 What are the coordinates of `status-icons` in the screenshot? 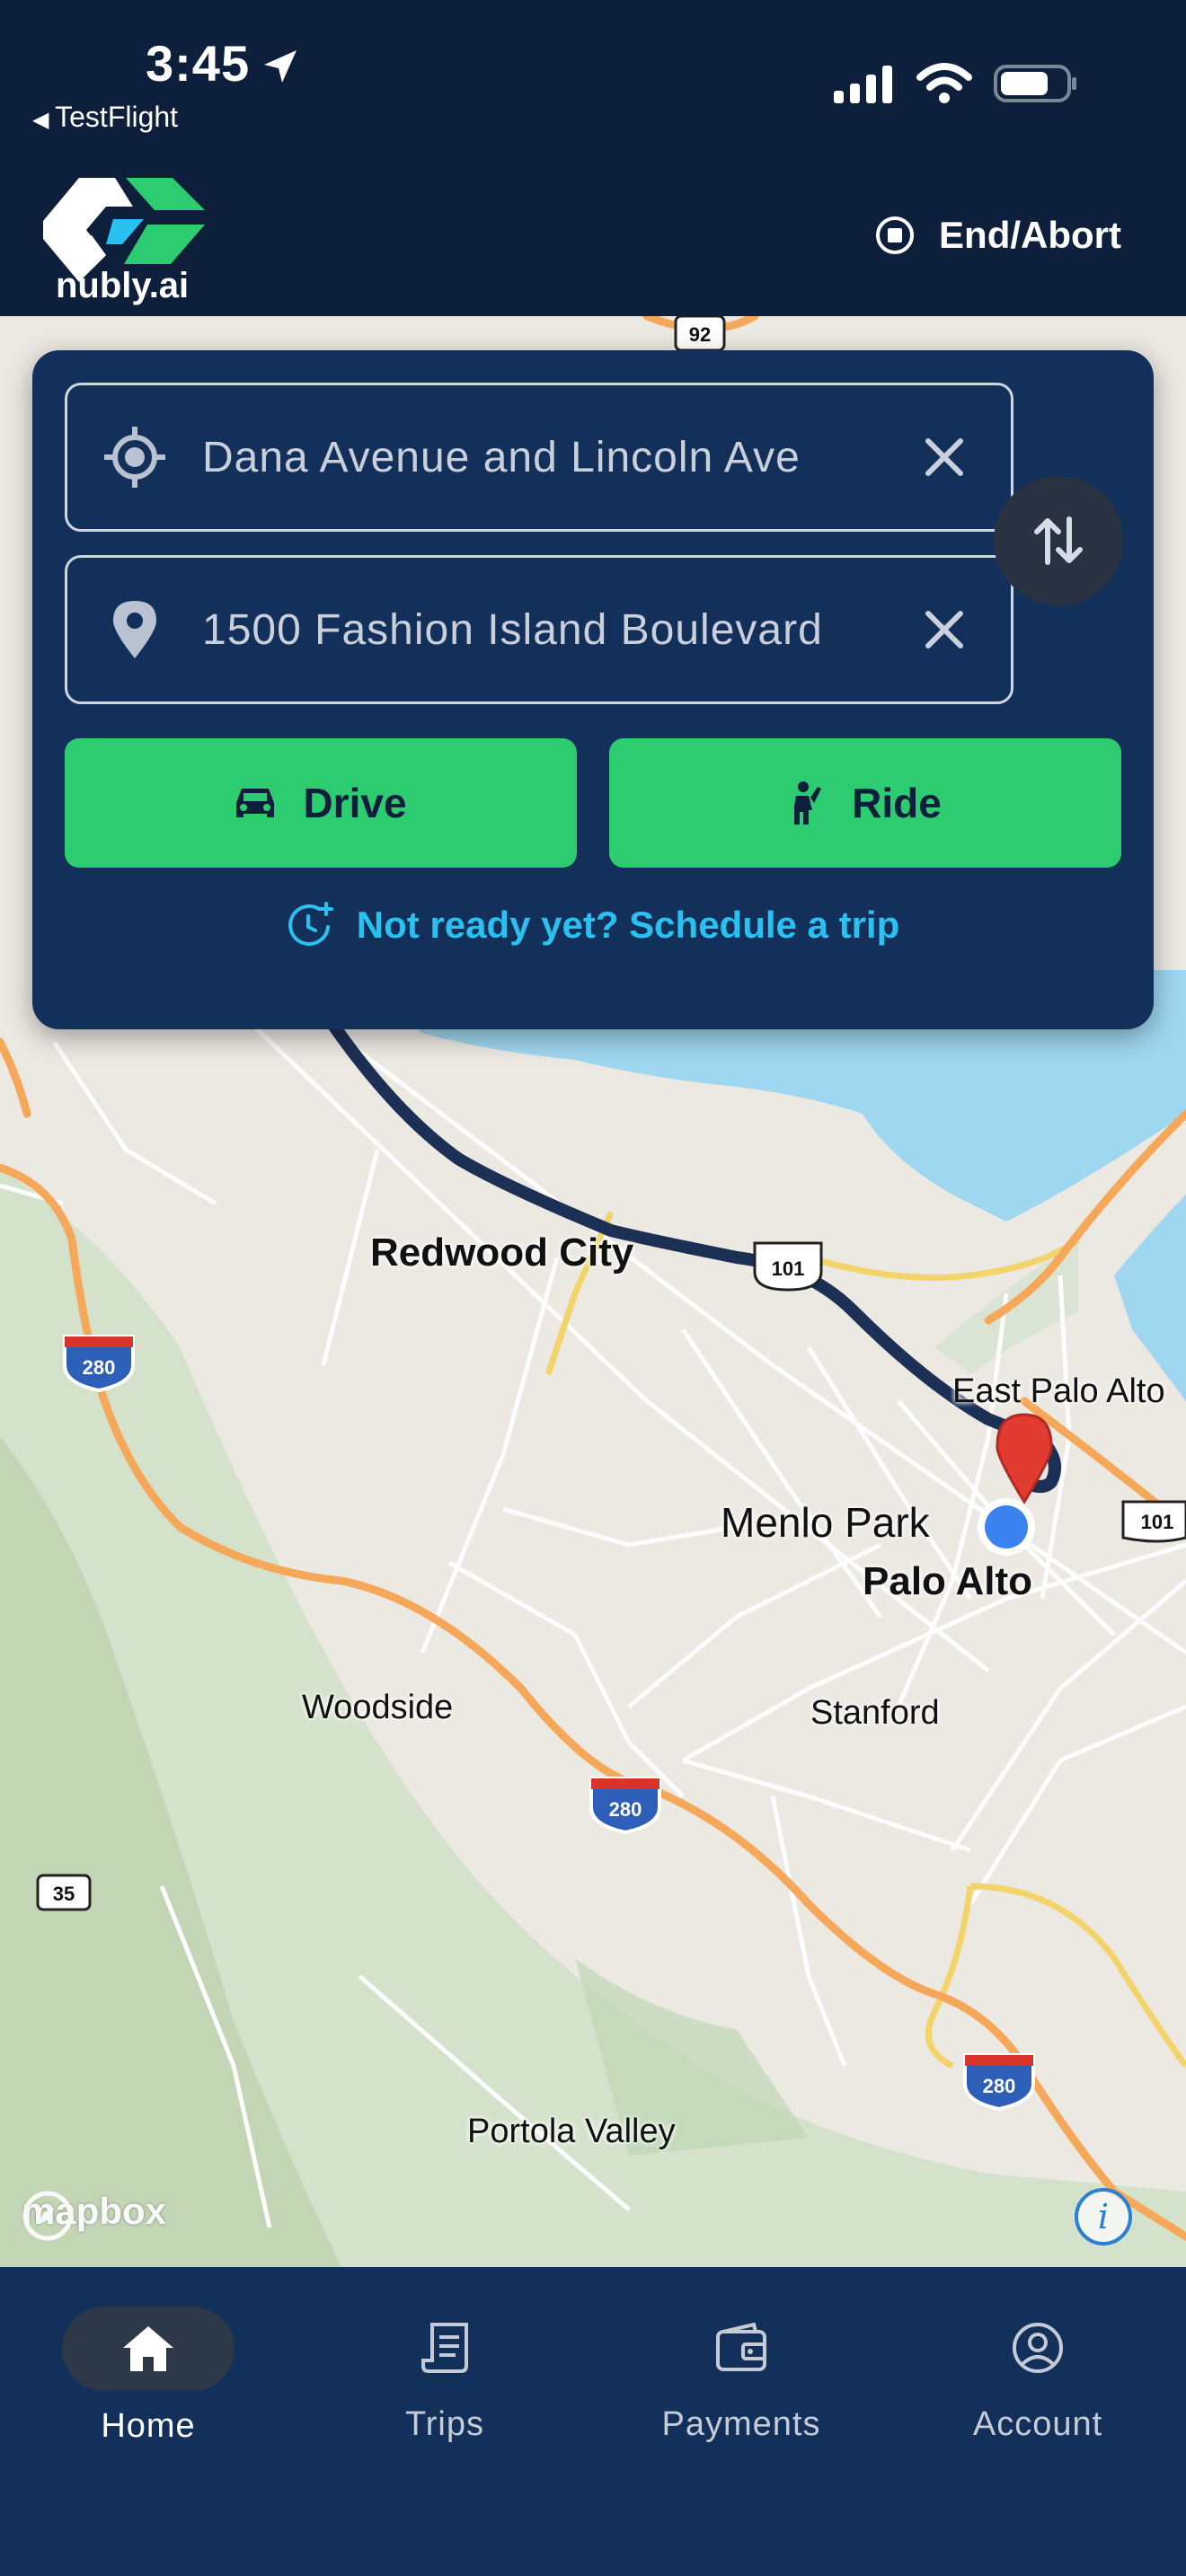 It's located at (956, 83).